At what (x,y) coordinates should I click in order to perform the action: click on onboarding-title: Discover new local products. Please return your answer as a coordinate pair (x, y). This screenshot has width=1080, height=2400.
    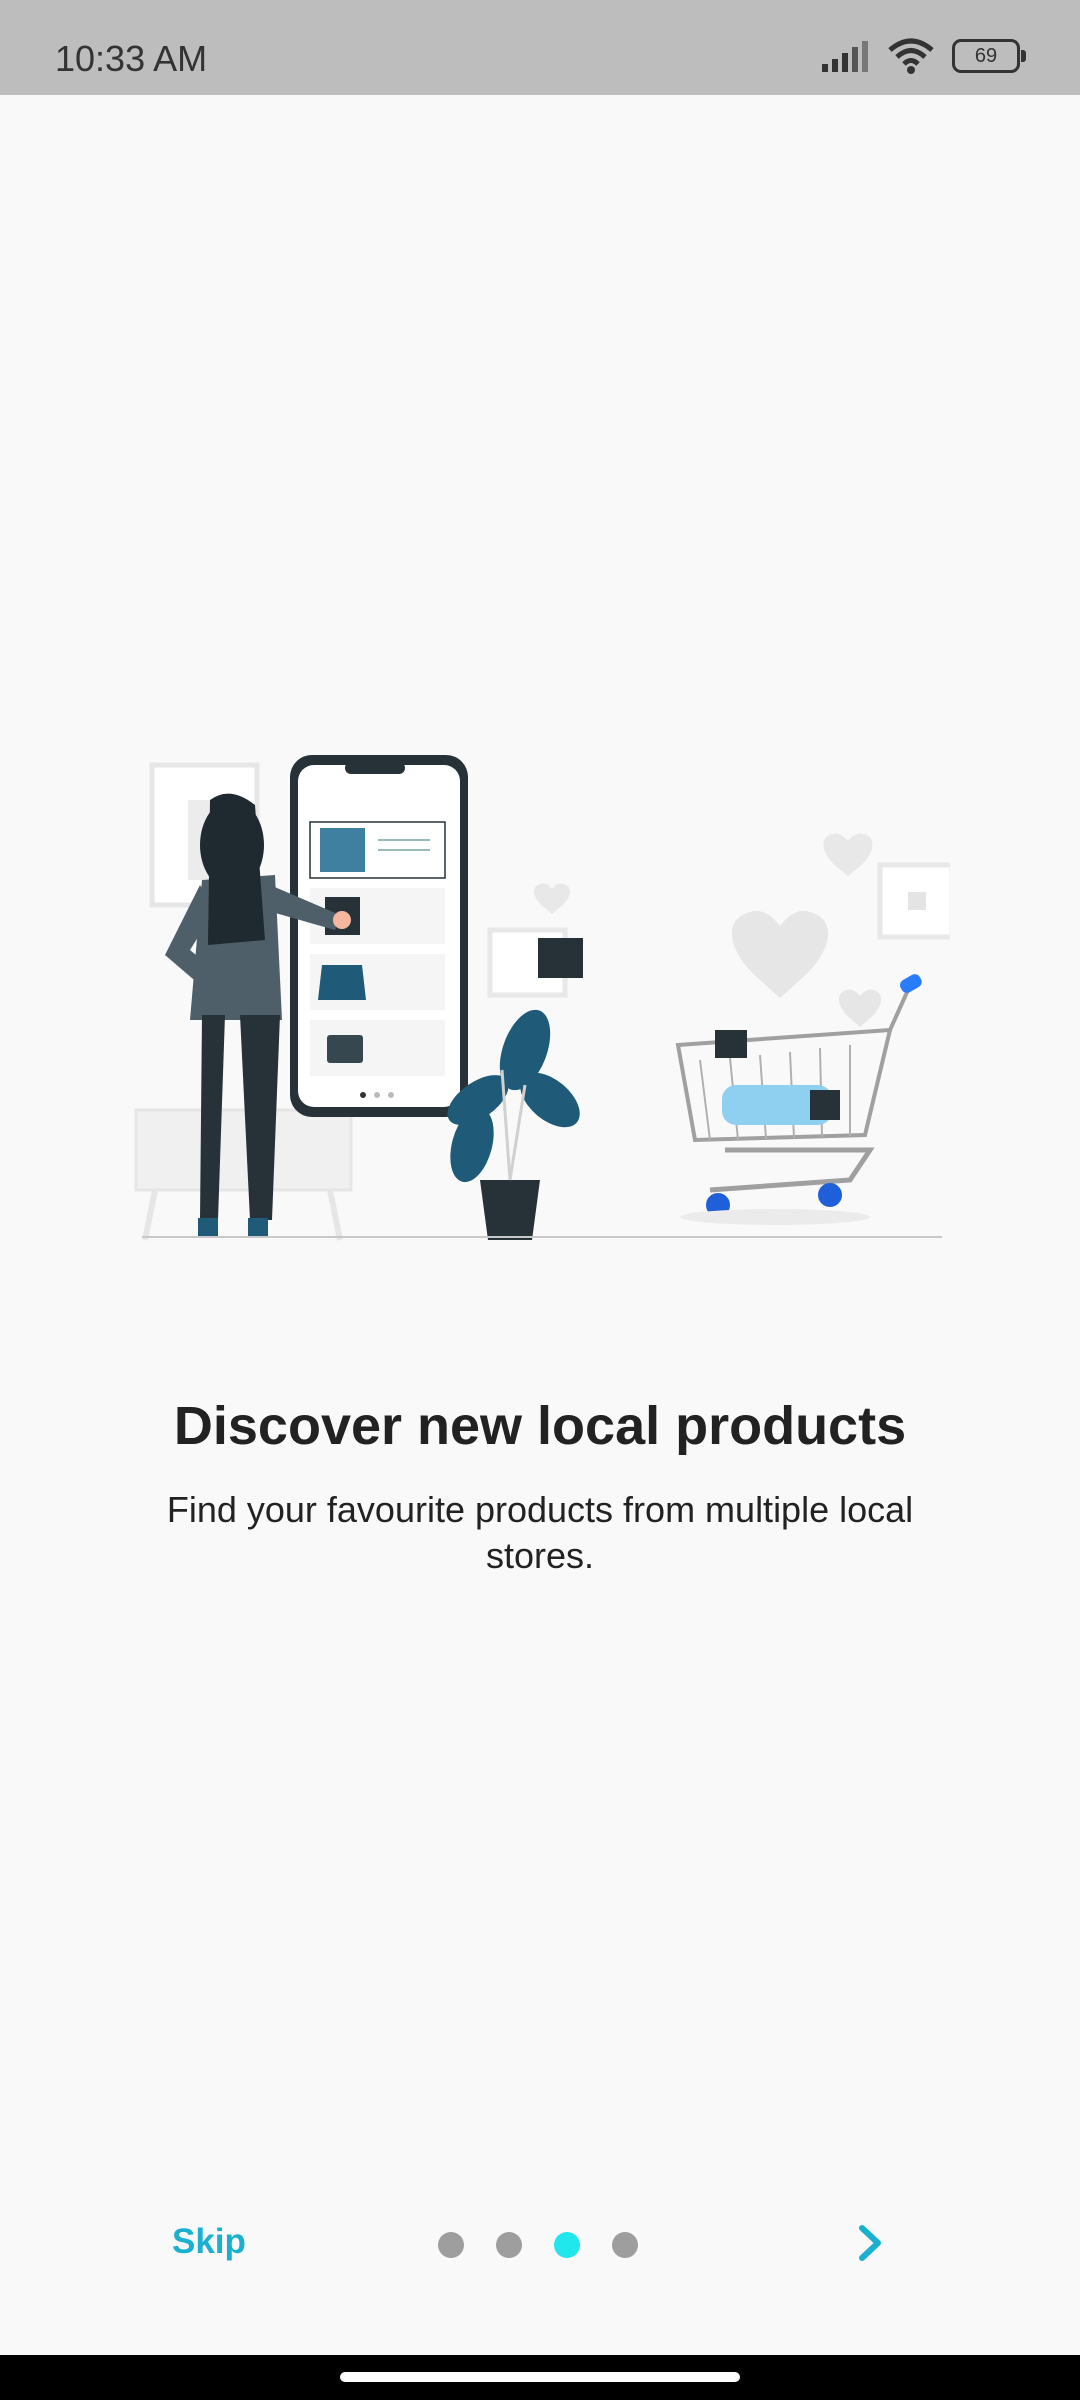
    Looking at the image, I should click on (540, 1426).